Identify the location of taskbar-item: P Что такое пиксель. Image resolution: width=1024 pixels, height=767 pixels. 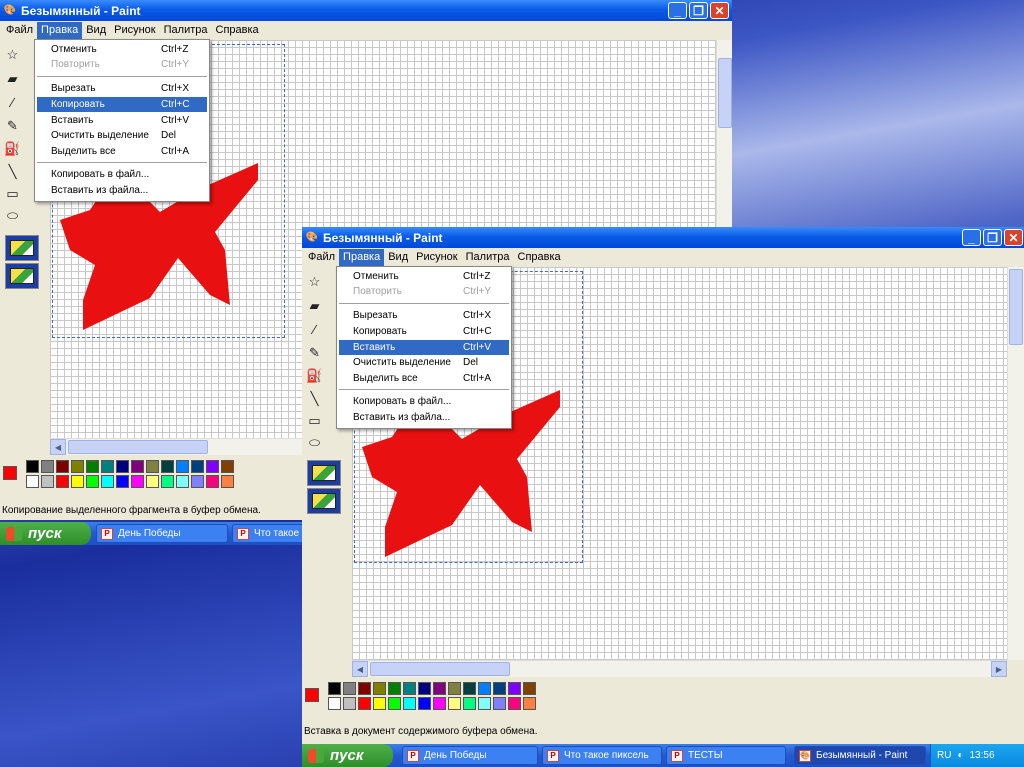
(602, 755).